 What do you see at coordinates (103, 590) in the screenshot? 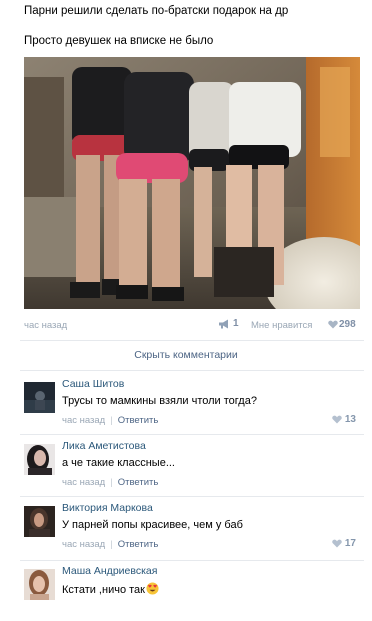
I see `comment-text-content: Кстати ,ничо так` at bounding box center [103, 590].